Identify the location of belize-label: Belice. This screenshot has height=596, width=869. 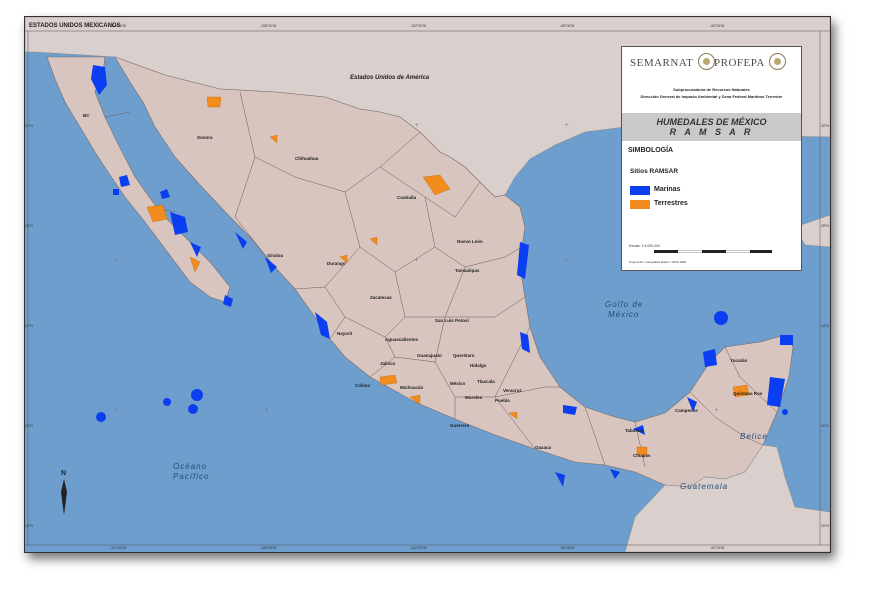
(754, 436).